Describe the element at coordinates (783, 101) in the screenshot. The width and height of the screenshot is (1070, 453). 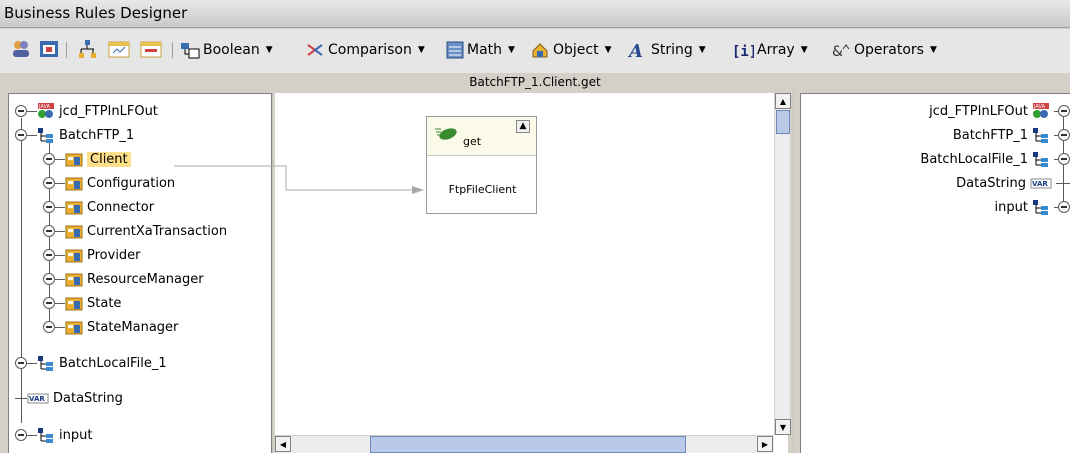
I see `scroll-up-button: ▲` at that location.